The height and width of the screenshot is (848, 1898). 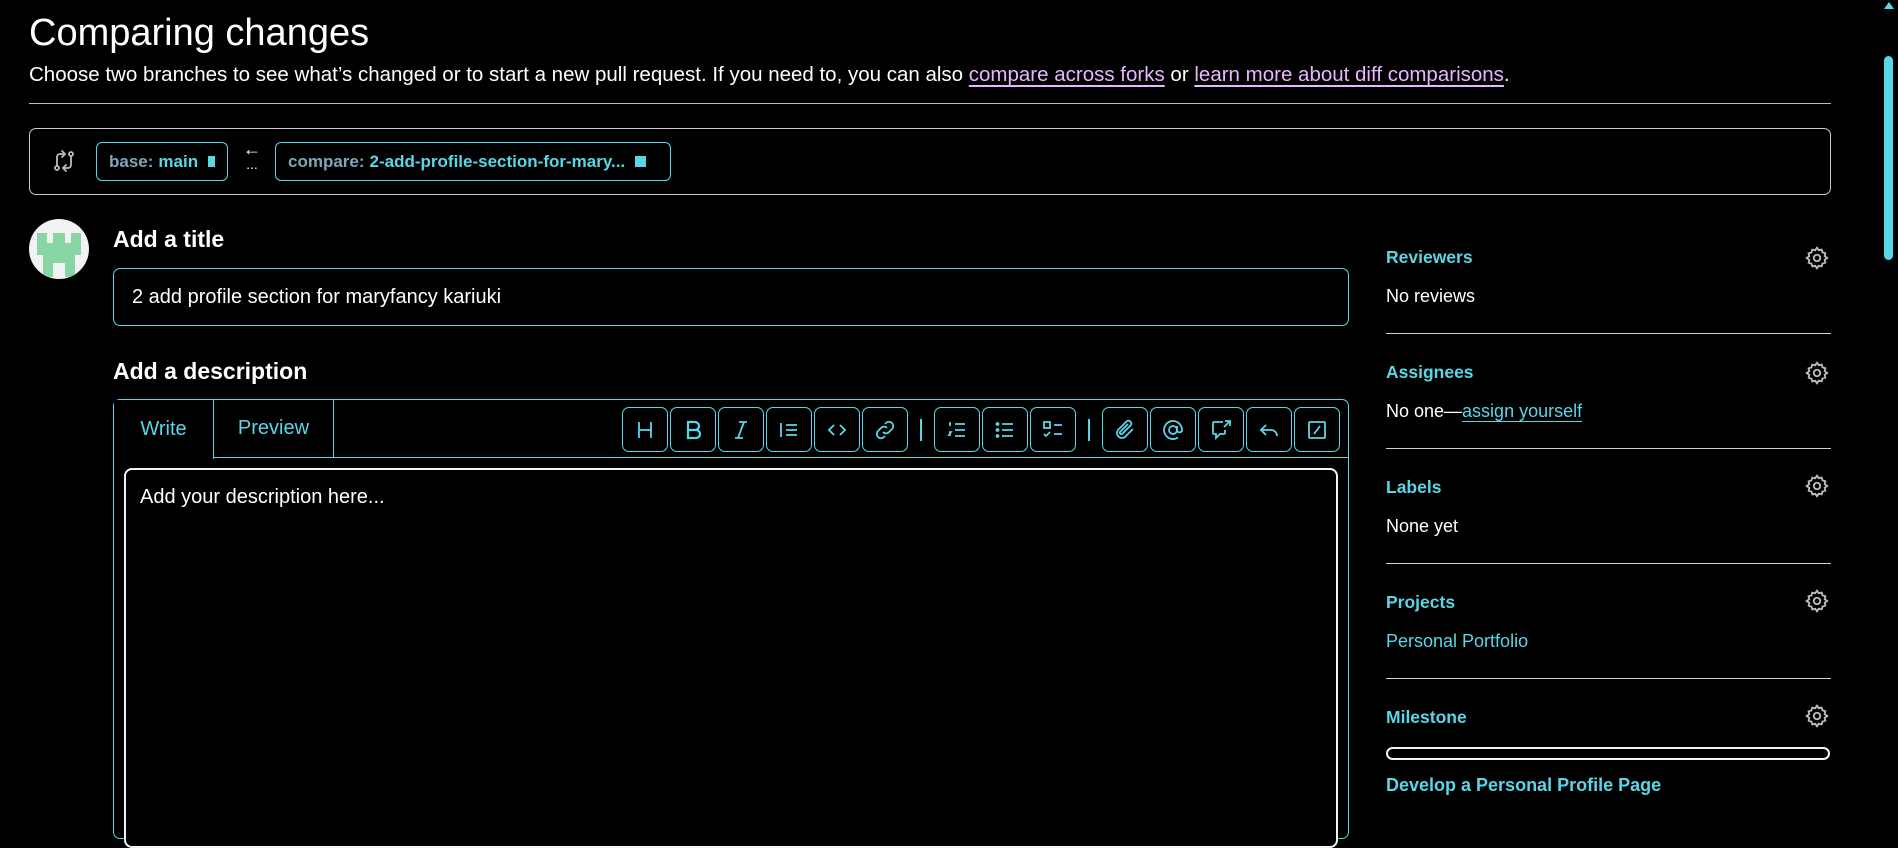 I want to click on labels-gear-icon, so click(x=1817, y=486).